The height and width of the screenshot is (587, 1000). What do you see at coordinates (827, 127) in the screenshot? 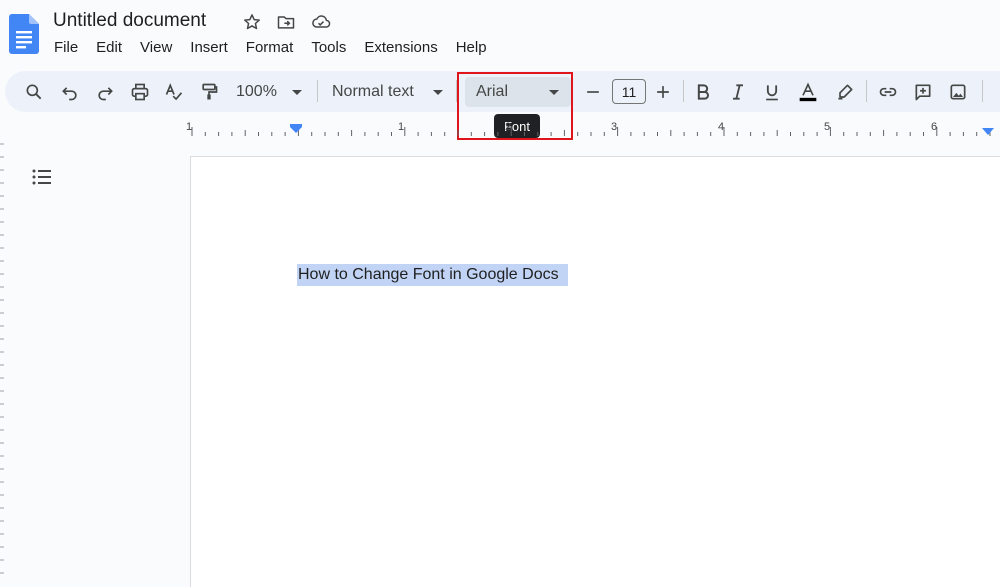
I see `ruler-number: 5` at bounding box center [827, 127].